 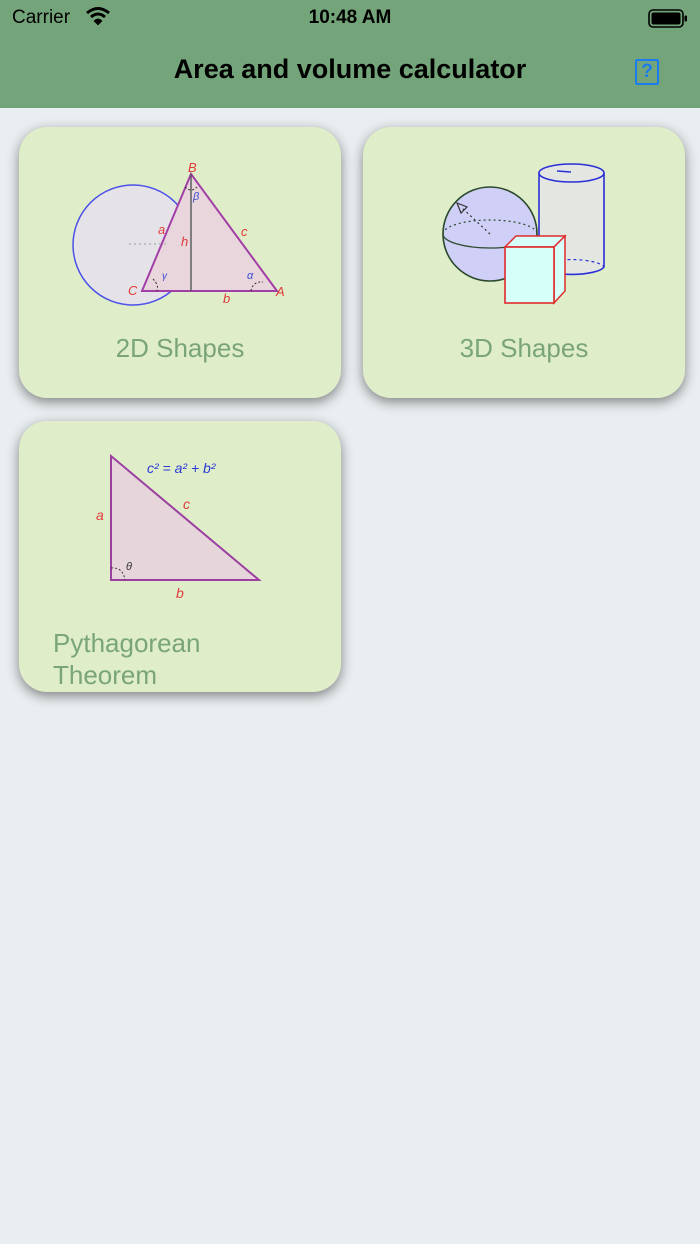 I want to click on vertex-a-label: A, so click(x=280, y=291).